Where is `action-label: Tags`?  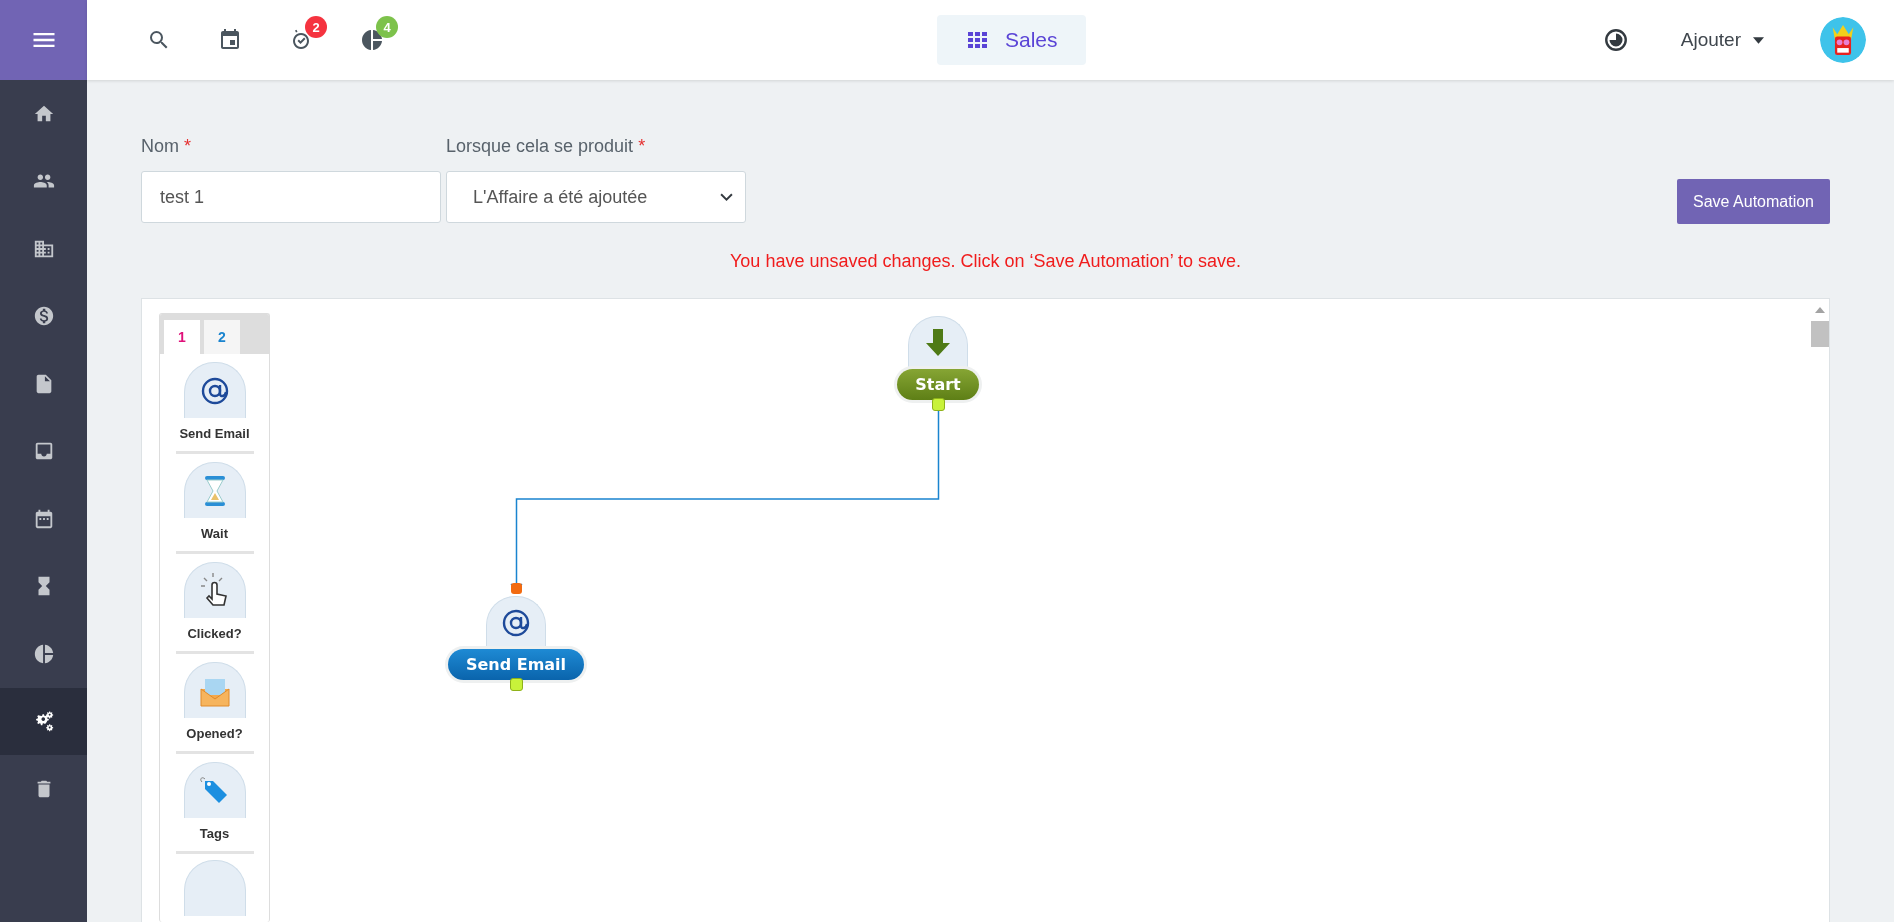 action-label: Tags is located at coordinates (214, 833).